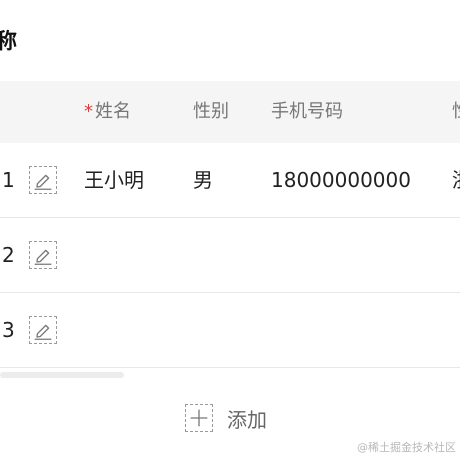 This screenshot has height=460, width=460. I want to click on cell-extra: 浙, so click(456, 180).